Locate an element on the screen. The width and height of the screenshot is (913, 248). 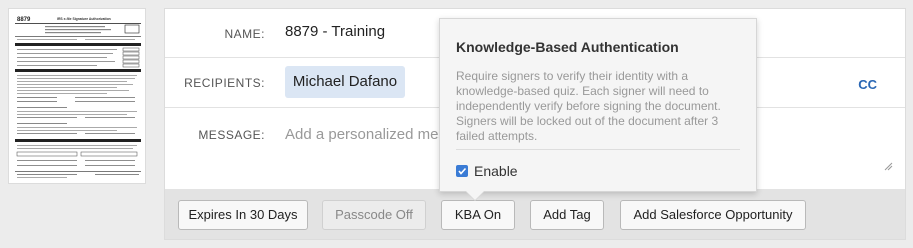
document-name-field: 8879 - Training is located at coordinates (335, 31).